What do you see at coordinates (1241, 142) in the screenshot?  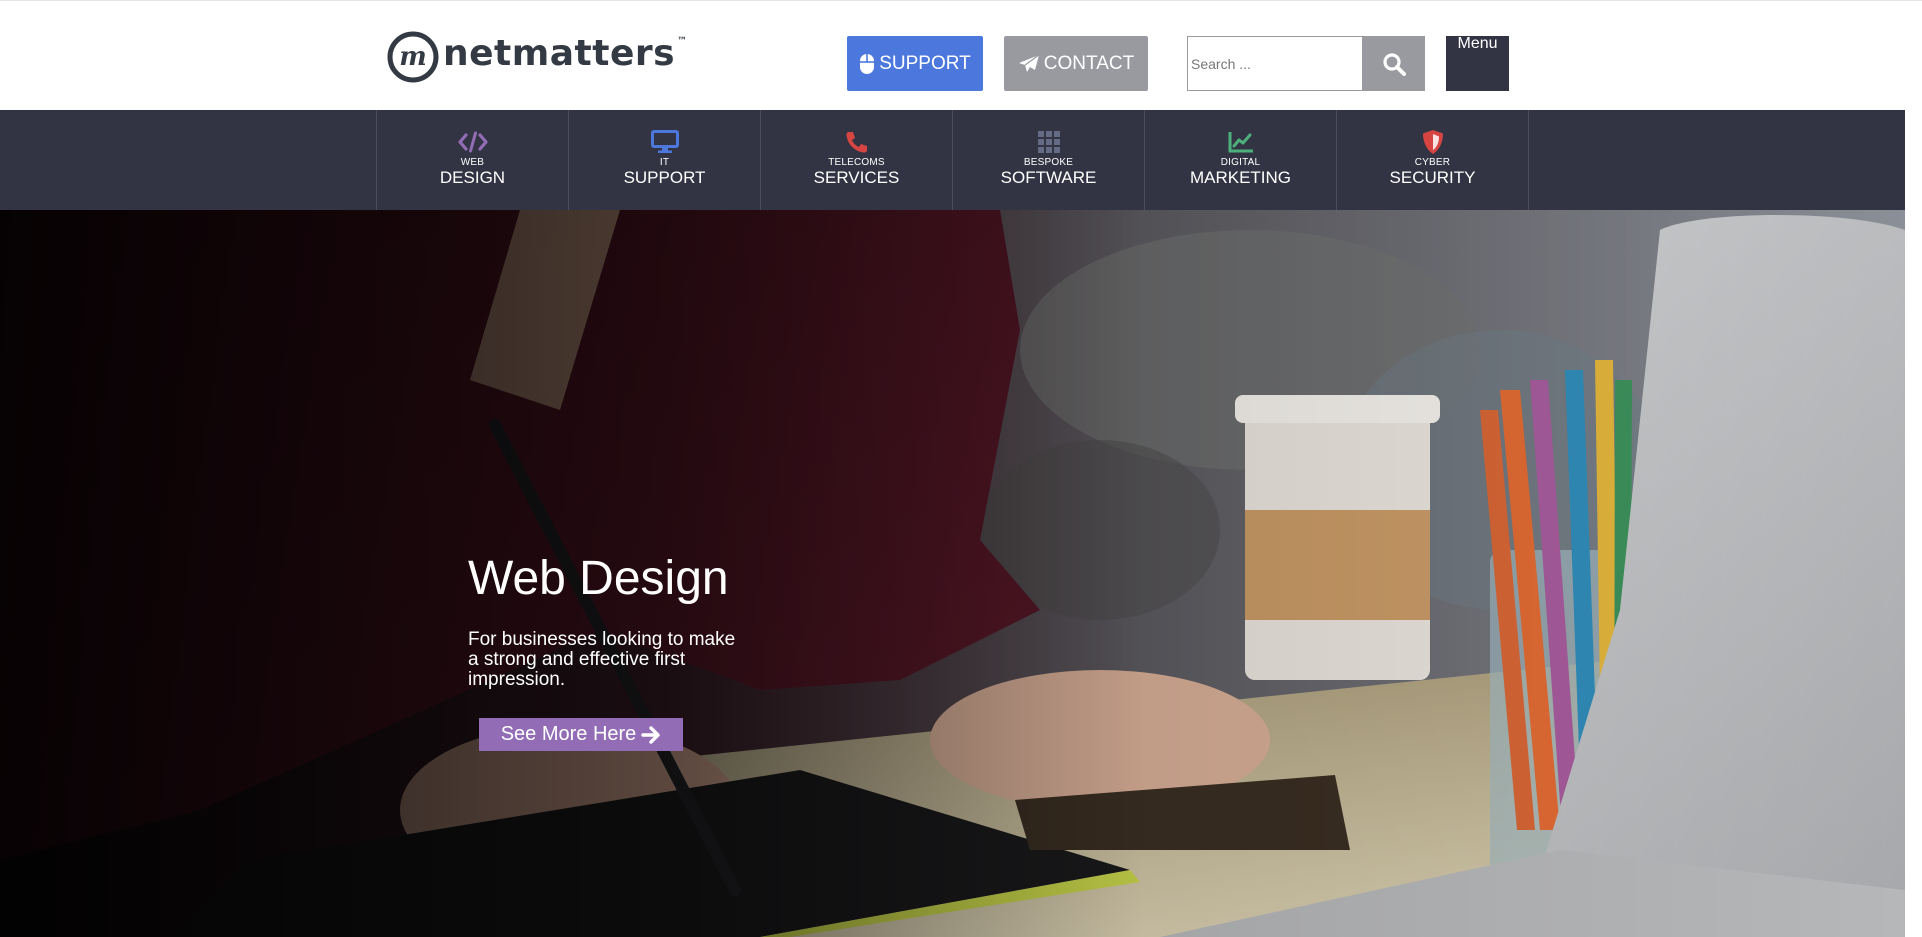 I see `chart-line-icon` at bounding box center [1241, 142].